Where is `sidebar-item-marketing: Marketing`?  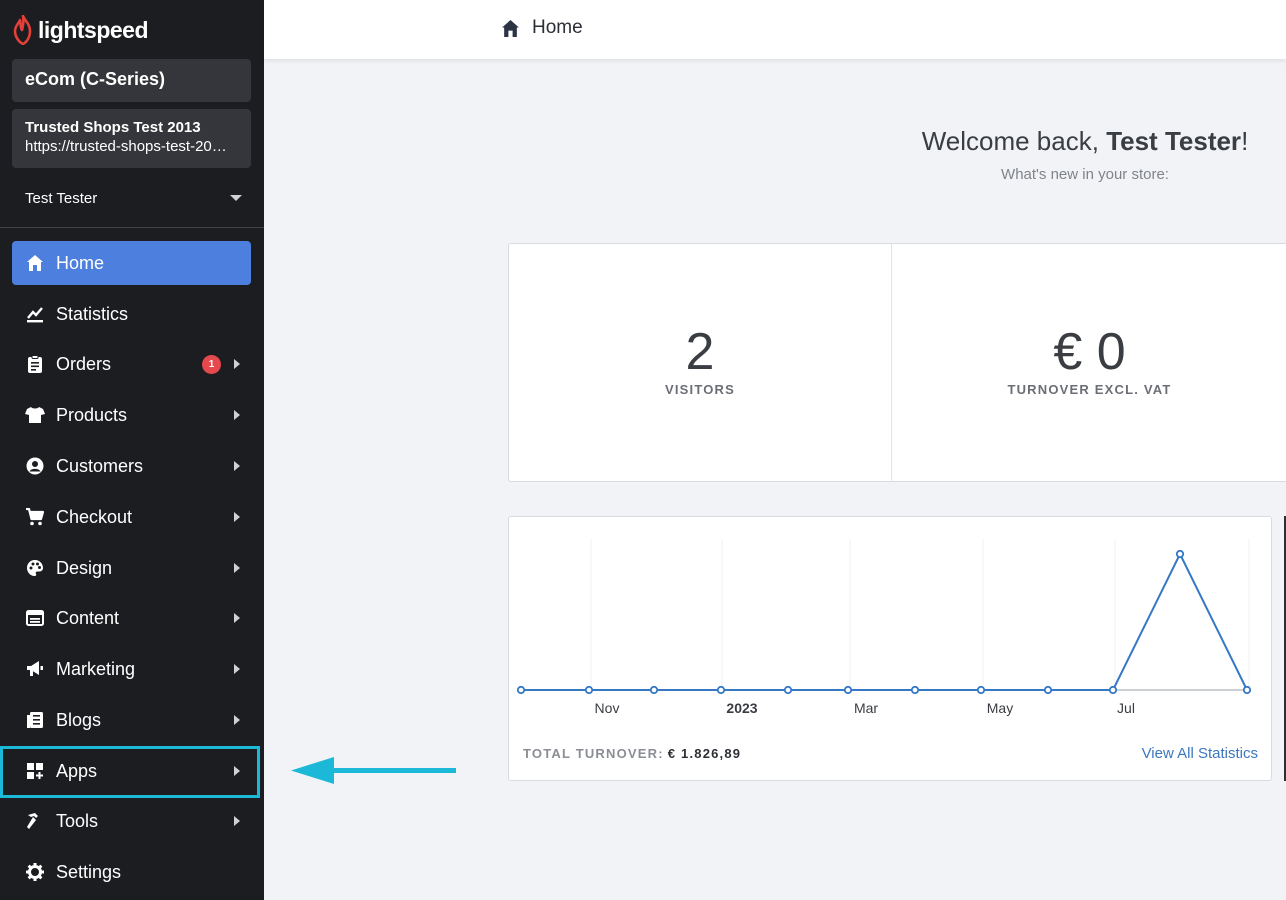
sidebar-item-marketing: Marketing is located at coordinates (131, 669).